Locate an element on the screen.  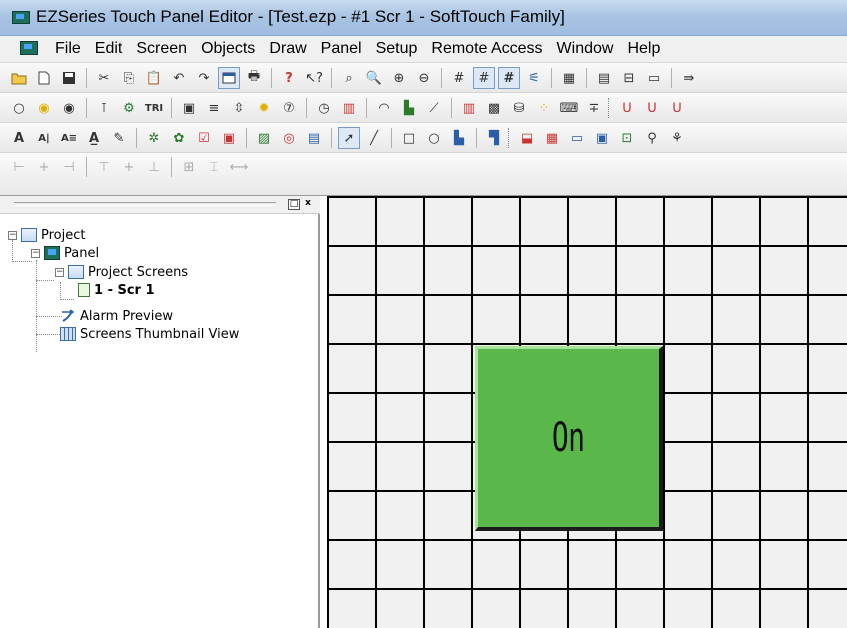
open-icon is located at coordinates (19, 78).